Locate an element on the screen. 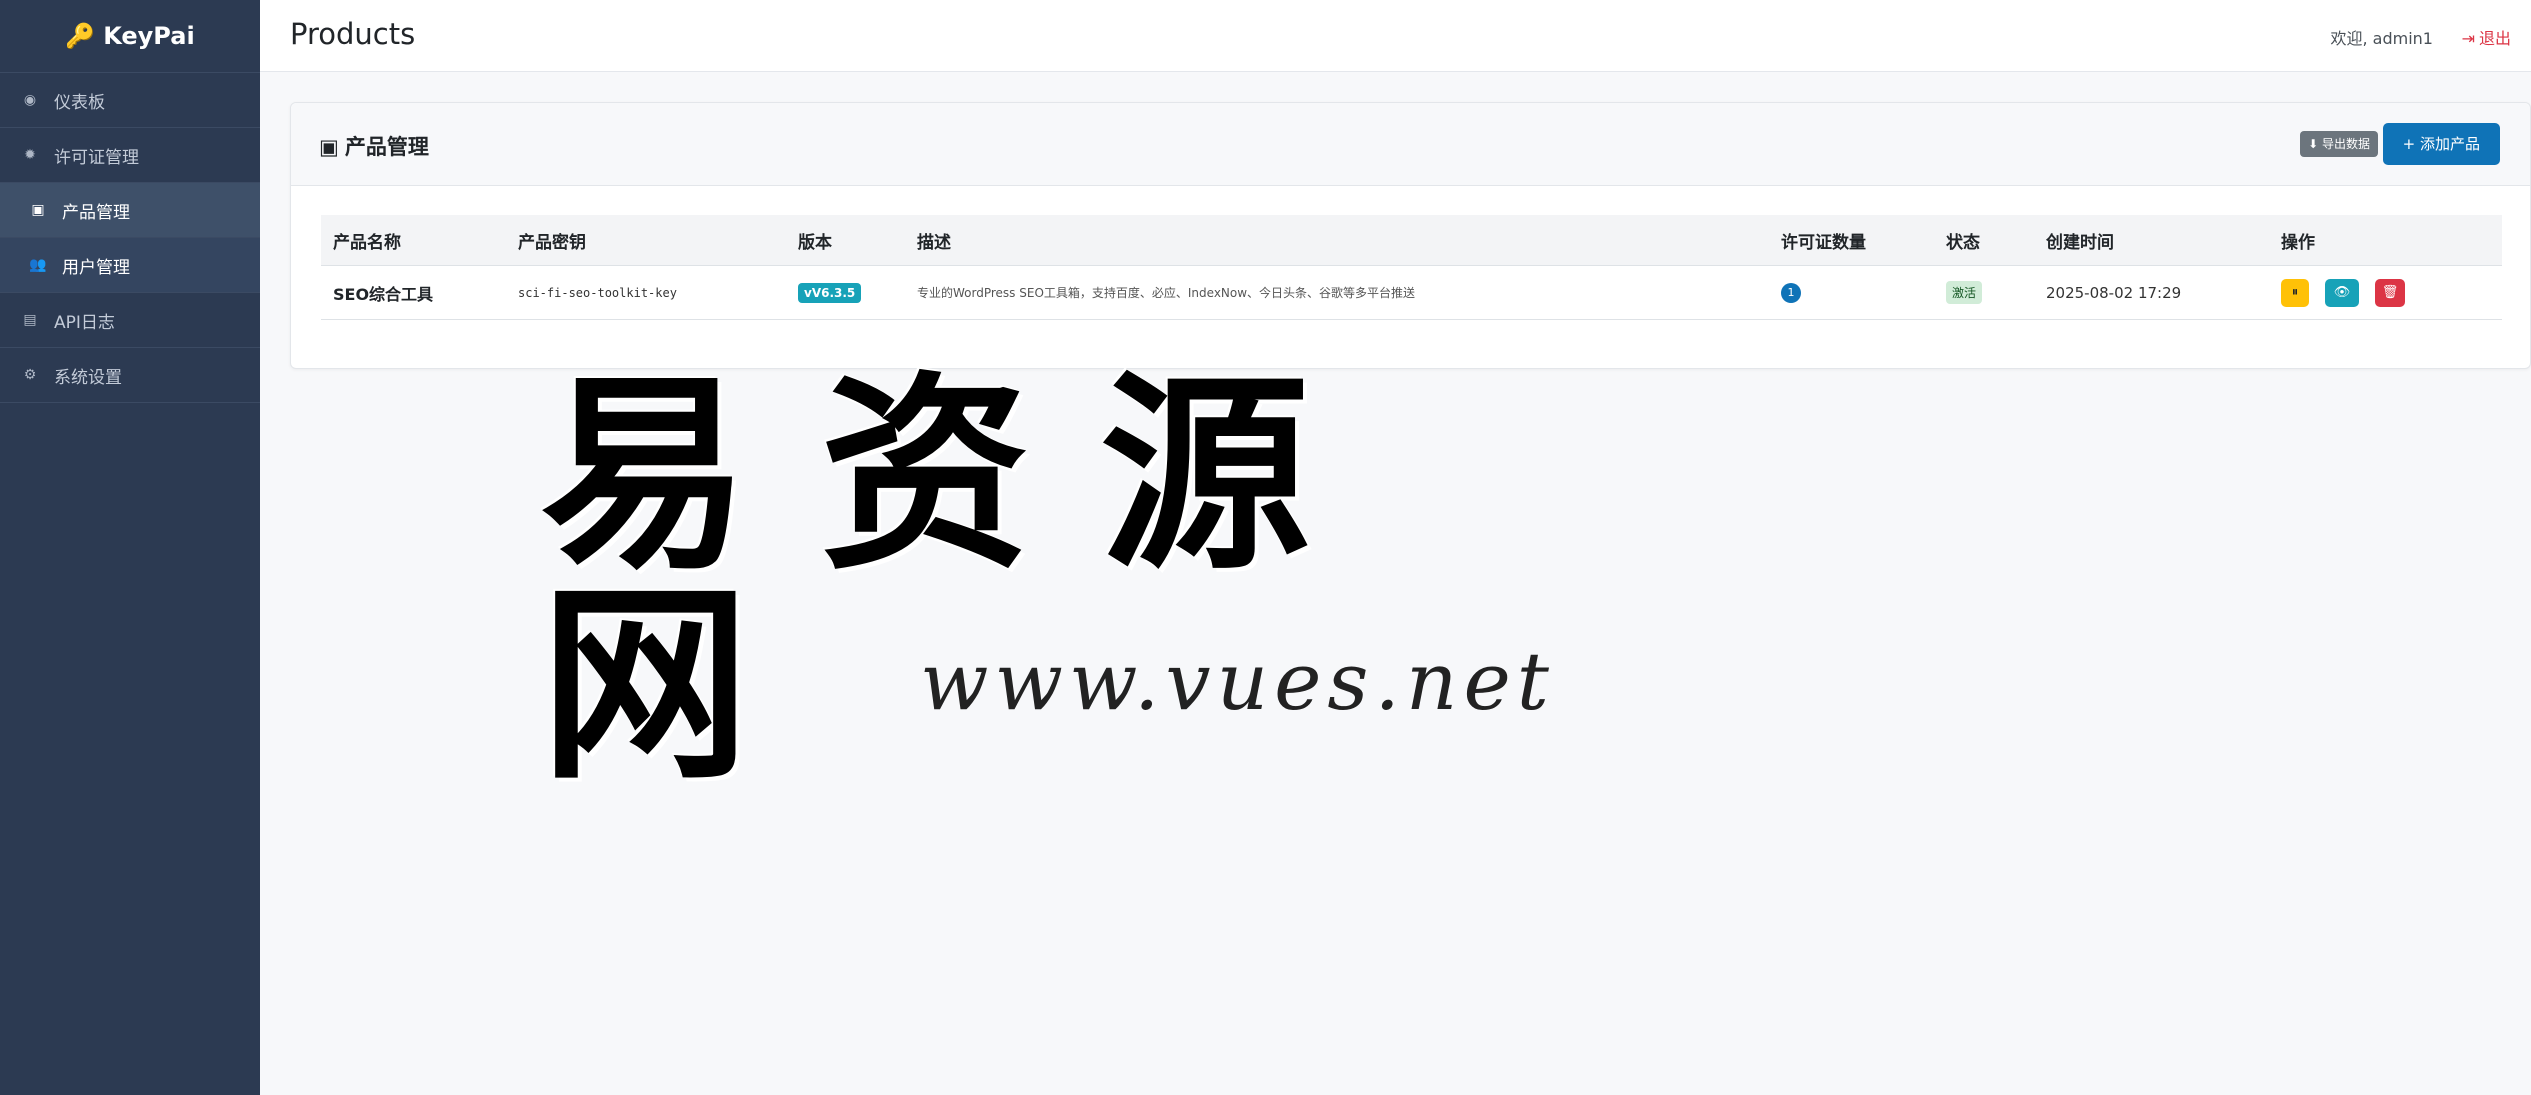 This screenshot has height=1095, width=2531. add-label: 添加产品 is located at coordinates (2449, 144).